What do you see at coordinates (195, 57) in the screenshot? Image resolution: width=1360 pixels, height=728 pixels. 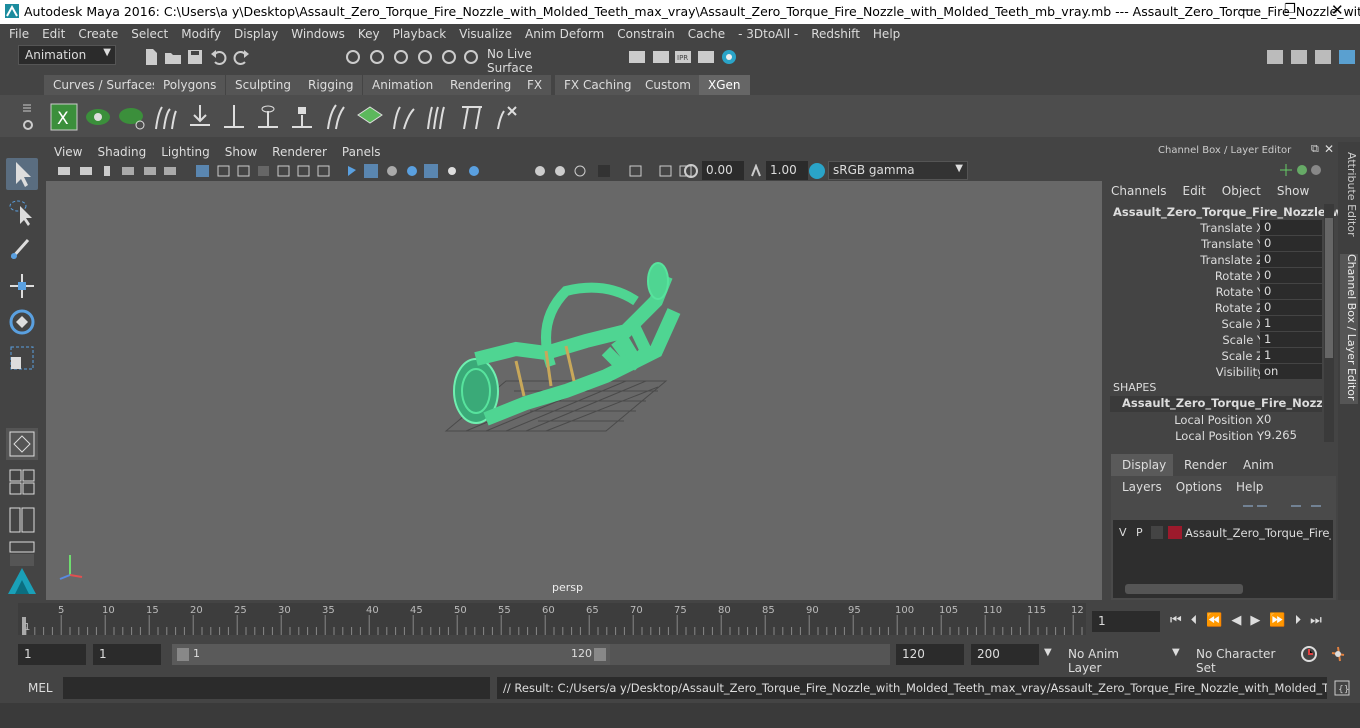 I see `save-scene-icon` at bounding box center [195, 57].